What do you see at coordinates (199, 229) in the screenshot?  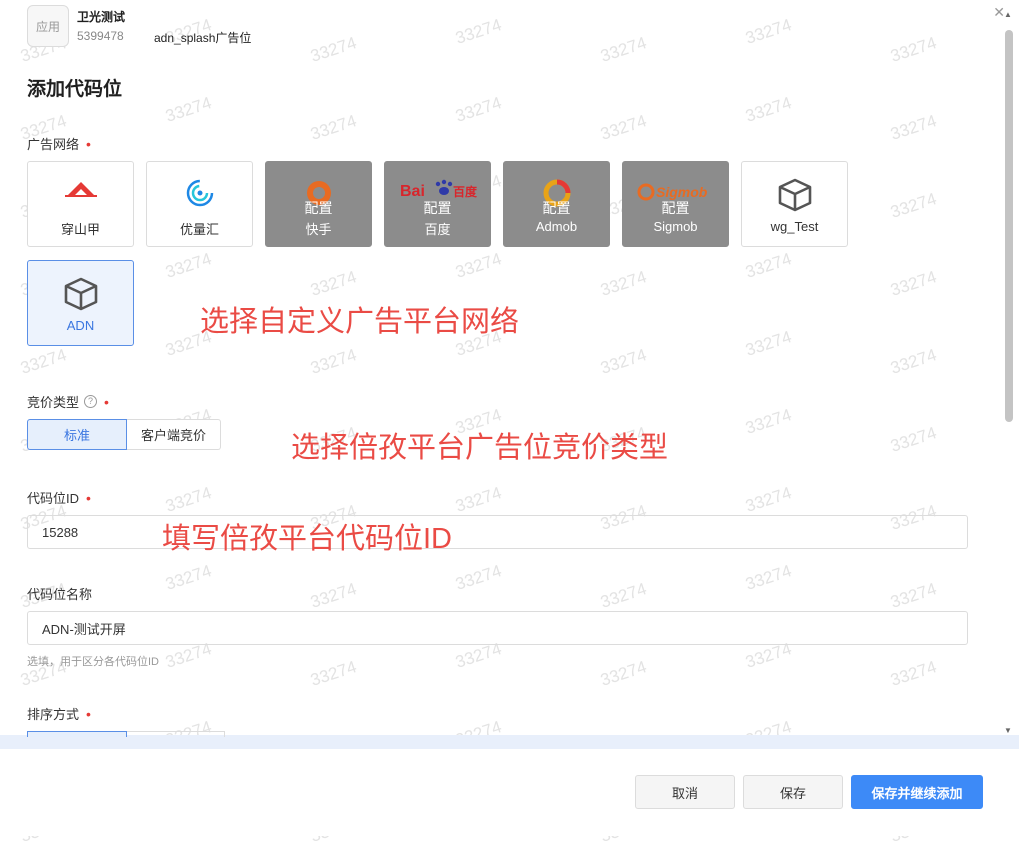 I see `network-card-name: 优量汇` at bounding box center [199, 229].